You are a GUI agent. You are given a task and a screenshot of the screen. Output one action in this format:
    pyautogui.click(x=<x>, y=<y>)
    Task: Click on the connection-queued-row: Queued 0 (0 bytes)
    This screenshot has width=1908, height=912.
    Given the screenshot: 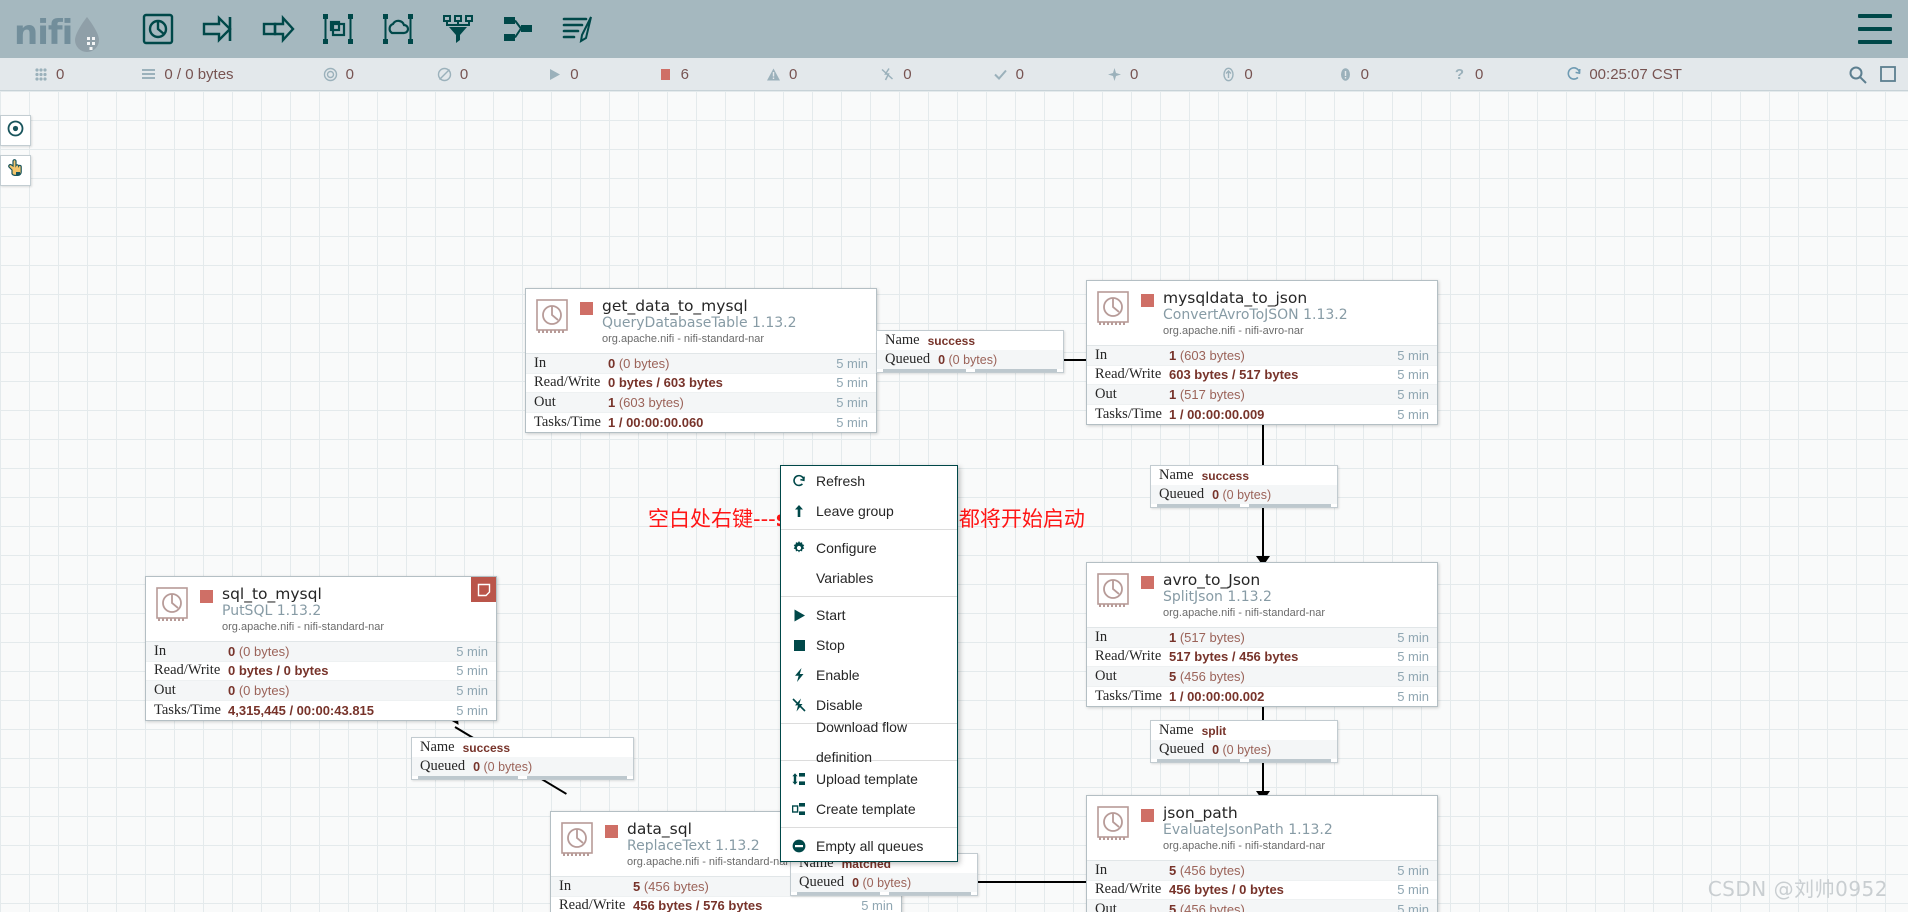 What is the action you would take?
    pyautogui.click(x=1244, y=749)
    